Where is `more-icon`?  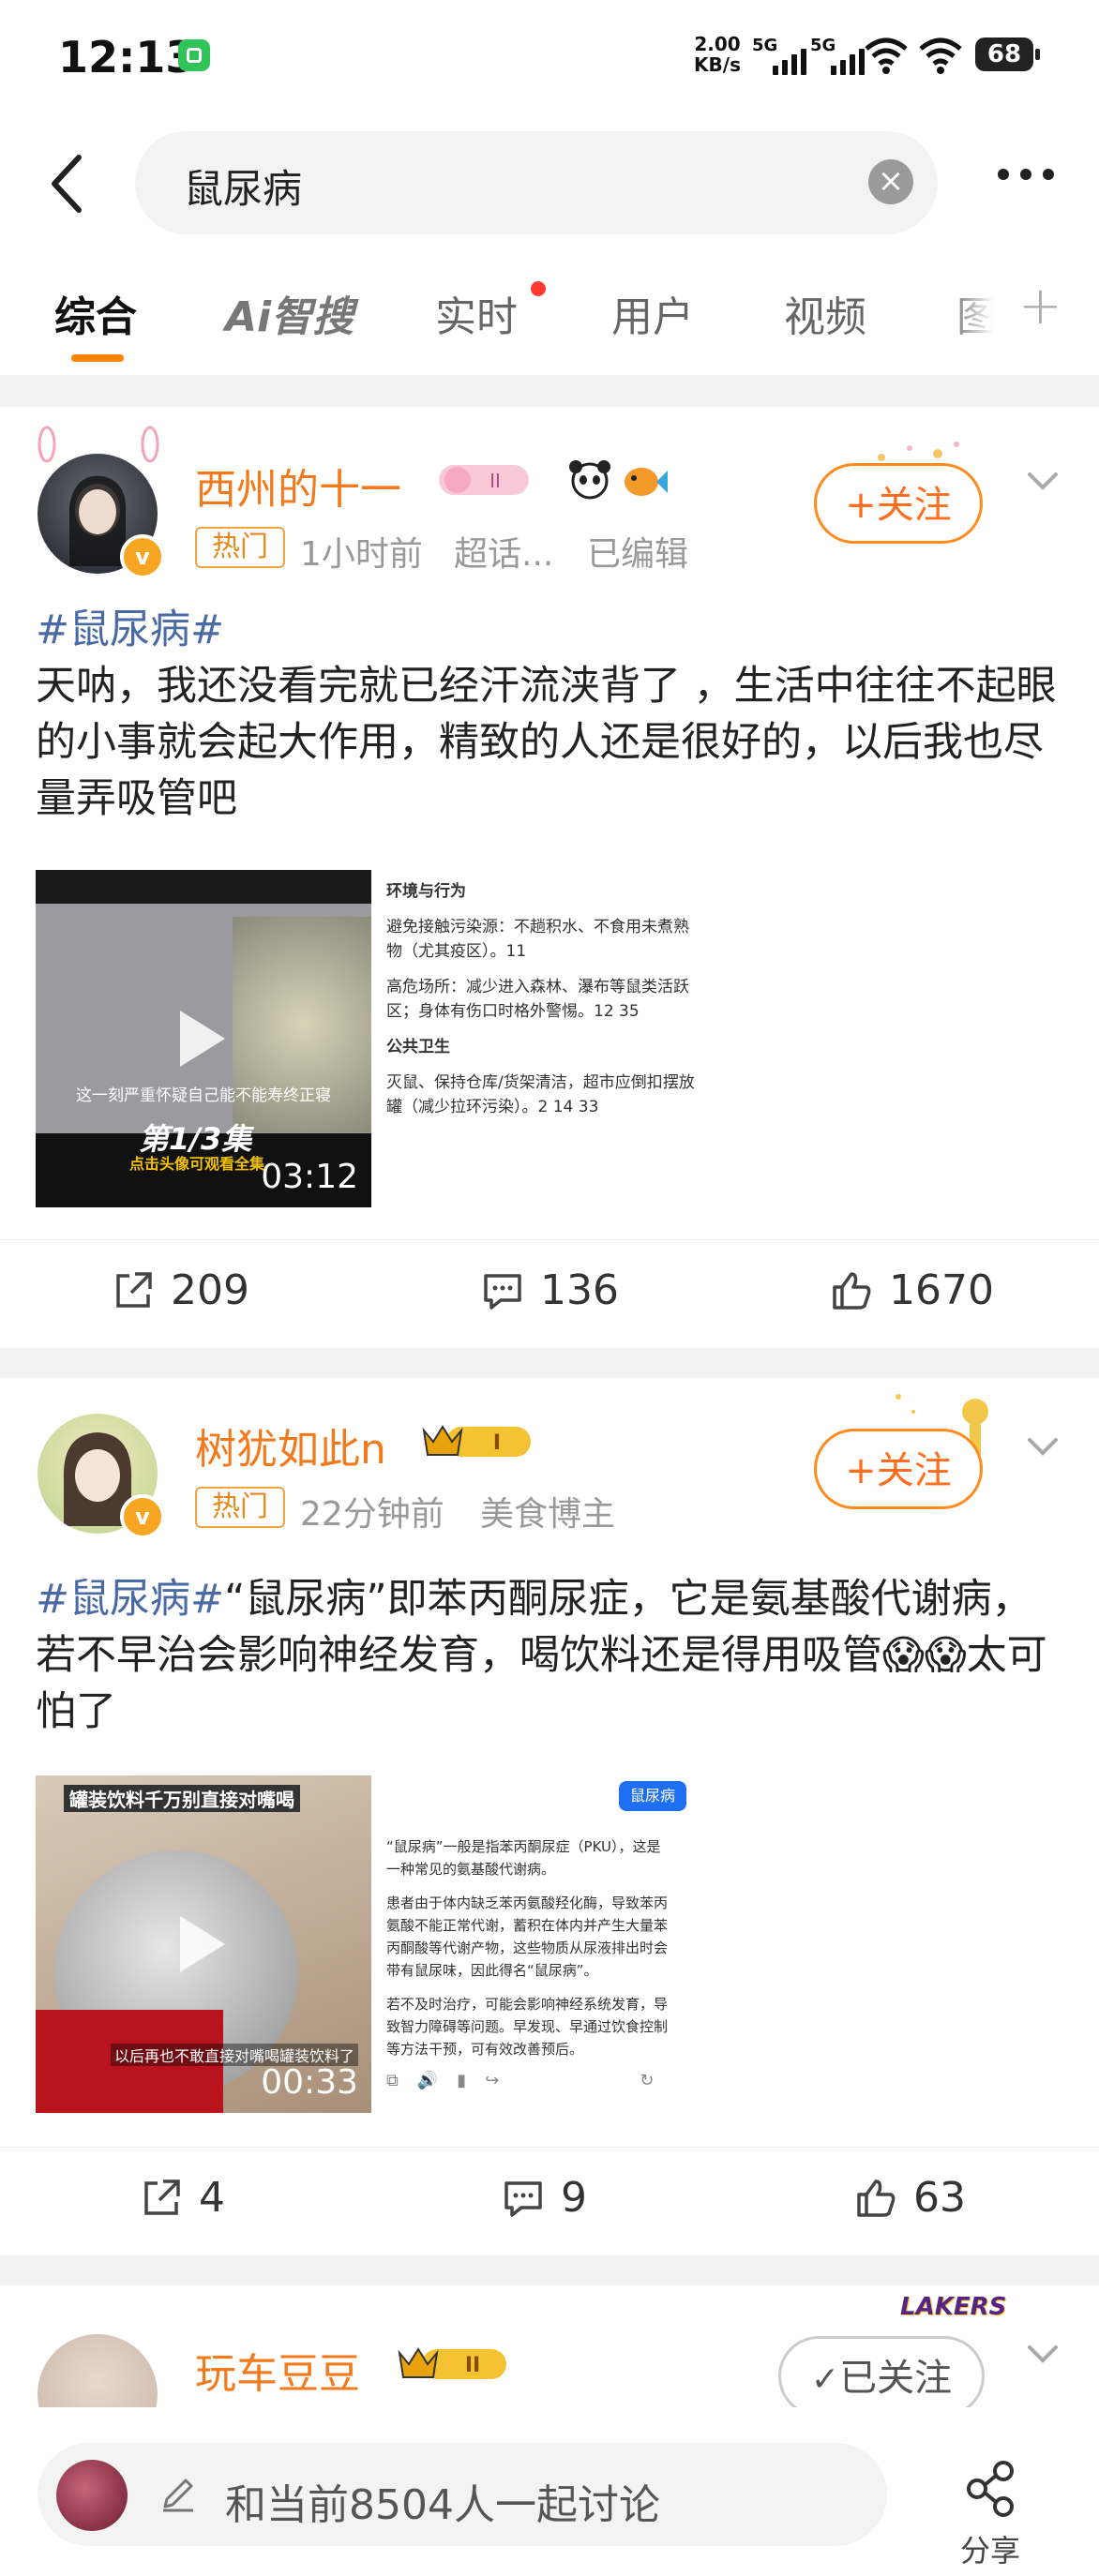 more-icon is located at coordinates (1026, 174).